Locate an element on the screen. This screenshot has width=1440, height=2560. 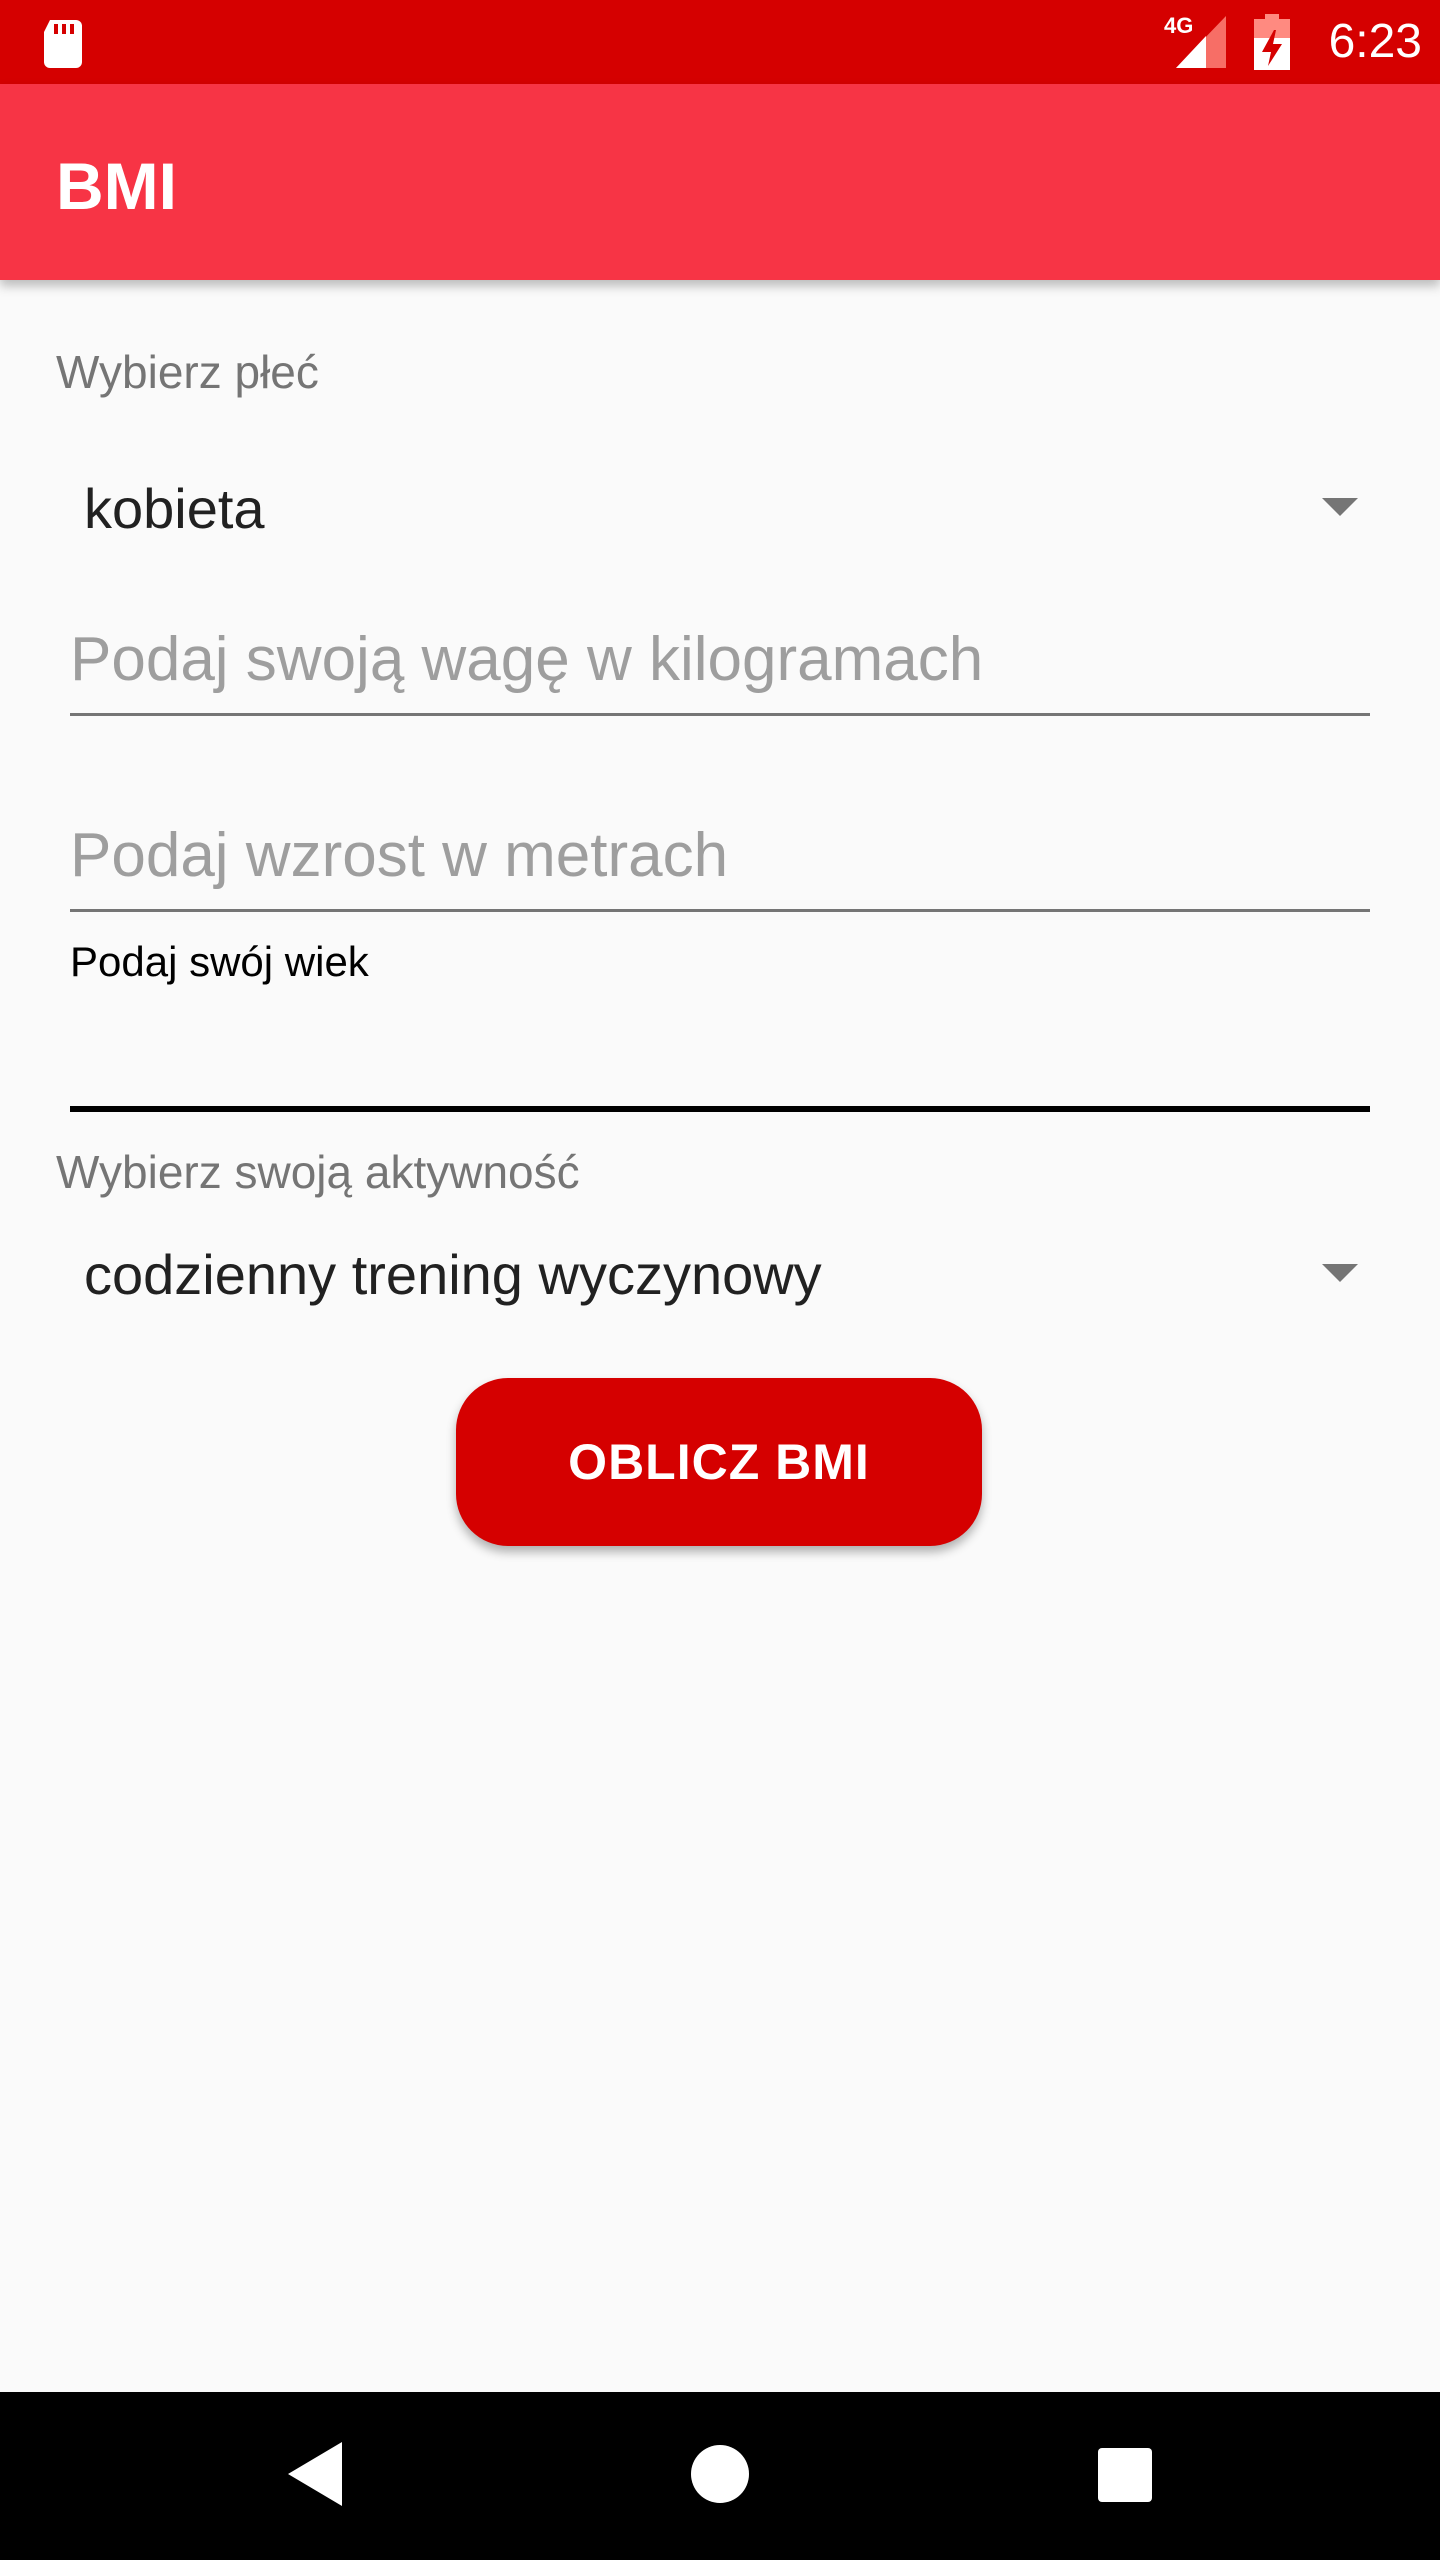
height-input is located at coordinates (720, 855).